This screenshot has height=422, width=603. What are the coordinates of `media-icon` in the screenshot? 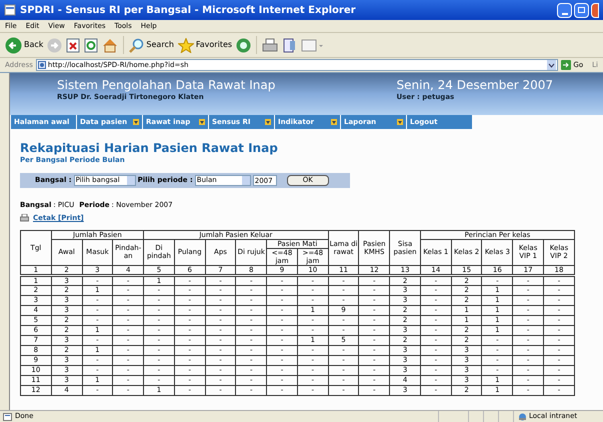 It's located at (244, 45).